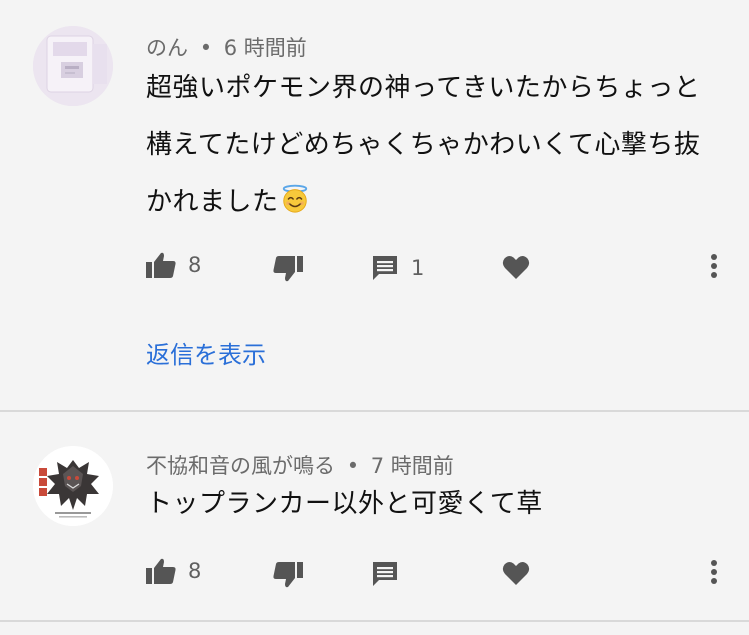 The image size is (749, 635). Describe the element at coordinates (412, 466) in the screenshot. I see `comment-time: 7 時間前` at that location.